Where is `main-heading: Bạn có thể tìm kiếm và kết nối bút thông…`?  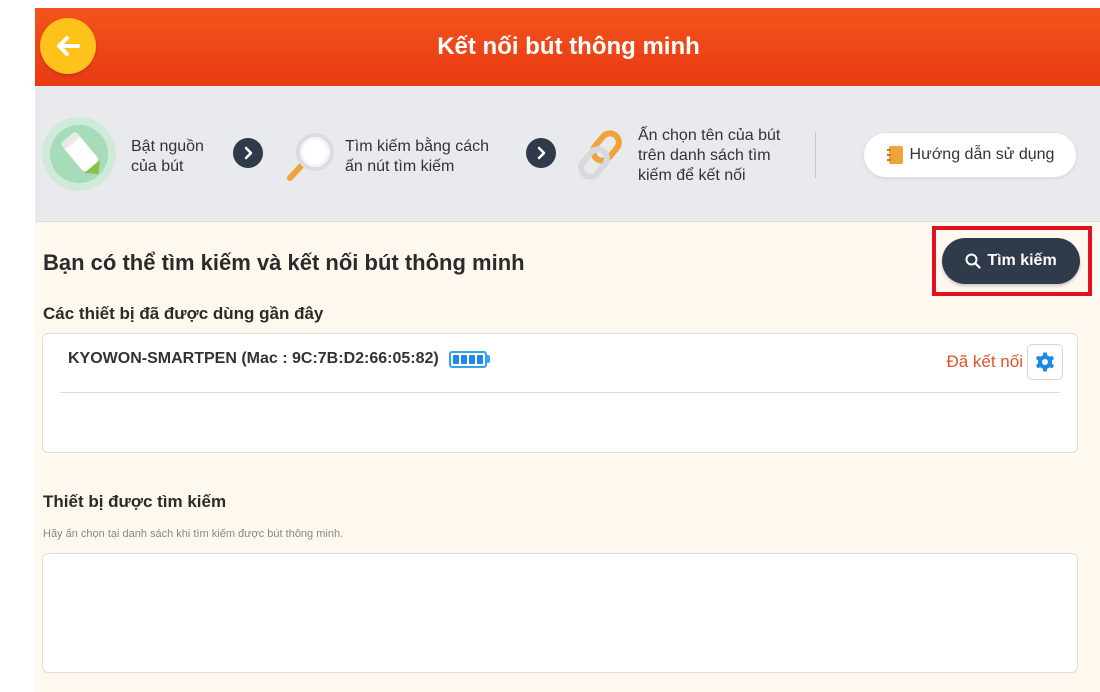
main-heading: Bạn có thể tìm kiếm và kết nối bút thông… is located at coordinates (284, 262).